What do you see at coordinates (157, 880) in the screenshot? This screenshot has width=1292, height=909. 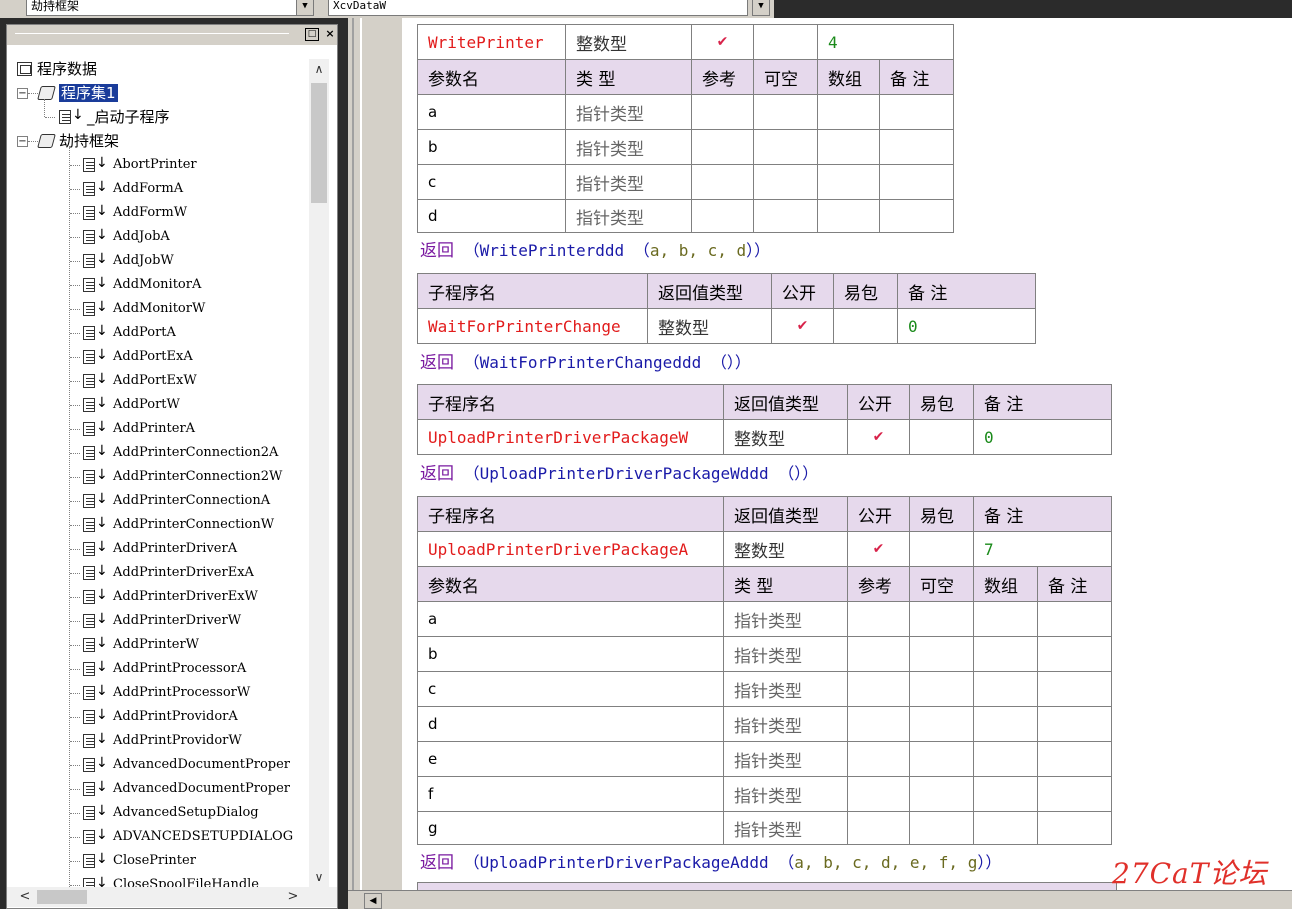 I see `tree-item-subroutine: ↓ CloseSpoolFileHandle` at bounding box center [157, 880].